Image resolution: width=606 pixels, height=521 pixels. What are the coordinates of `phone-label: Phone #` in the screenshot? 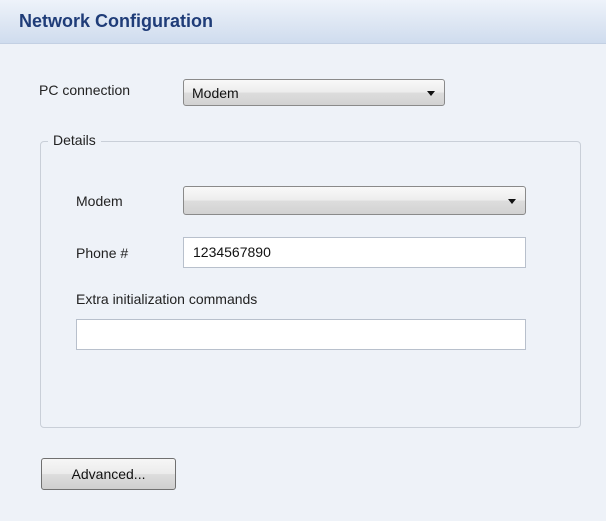 It's located at (102, 253).